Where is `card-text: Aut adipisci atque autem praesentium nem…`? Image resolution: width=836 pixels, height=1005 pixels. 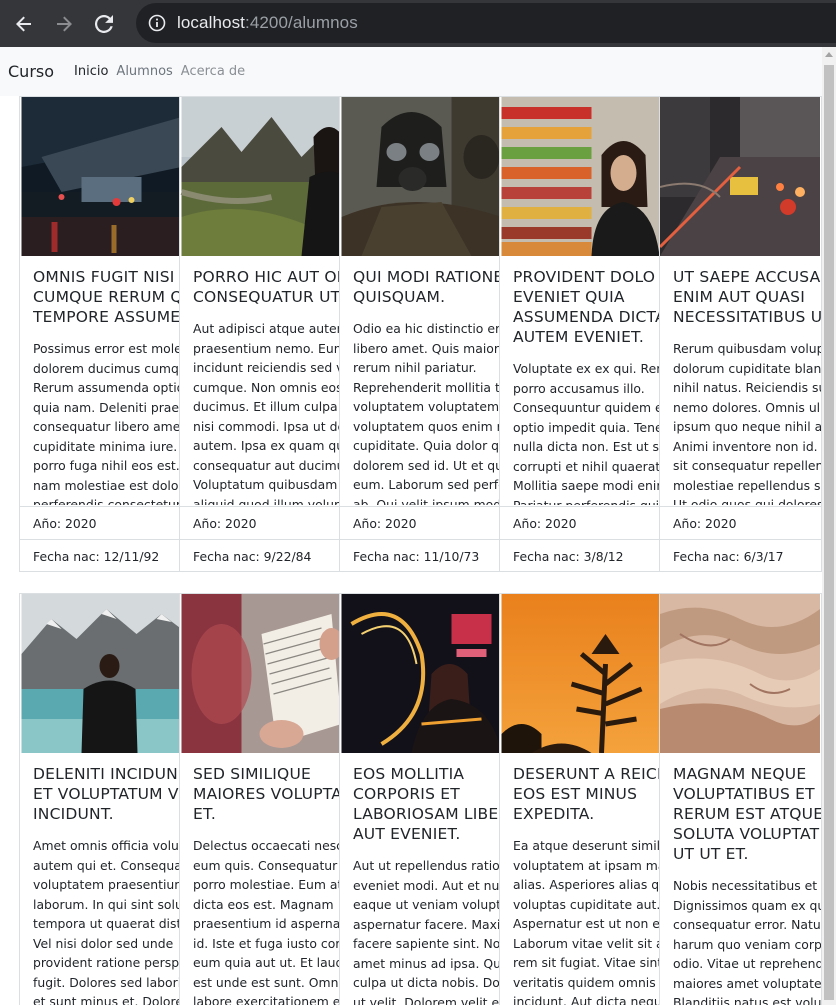 card-text: Aut adipisci atque autem praesentium nem… is located at coordinates (266, 413).